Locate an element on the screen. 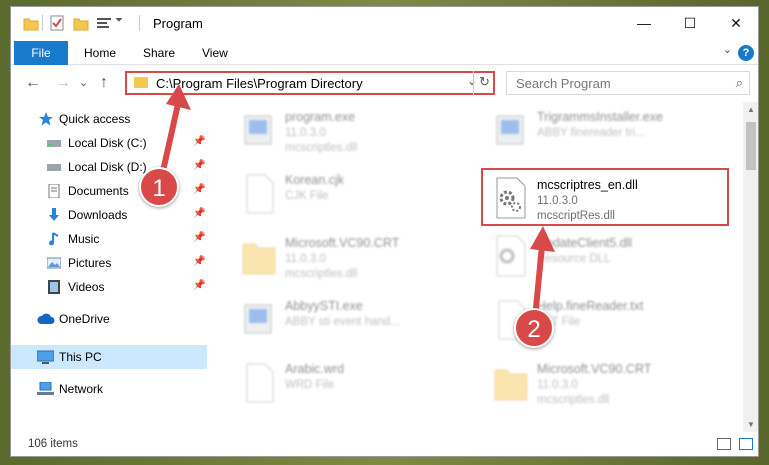 This screenshot has width=769, height=465. arrow-2-head is located at coordinates (542, 239).